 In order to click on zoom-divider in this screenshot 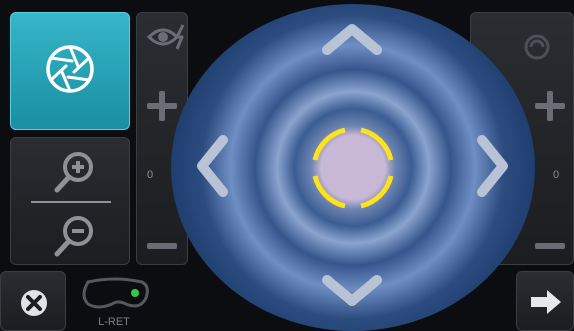, I will do `click(71, 202)`.